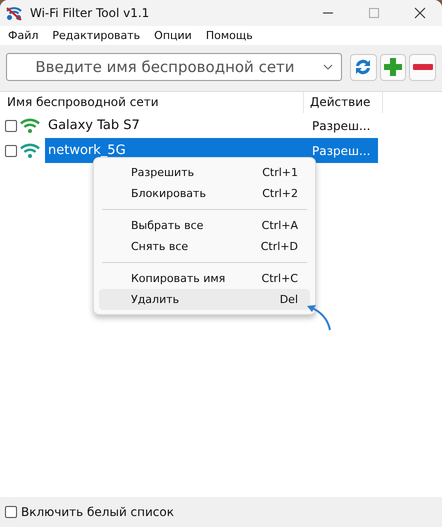  I want to click on network-name-combobox: Введите имя беспроводной сети, so click(174, 67).